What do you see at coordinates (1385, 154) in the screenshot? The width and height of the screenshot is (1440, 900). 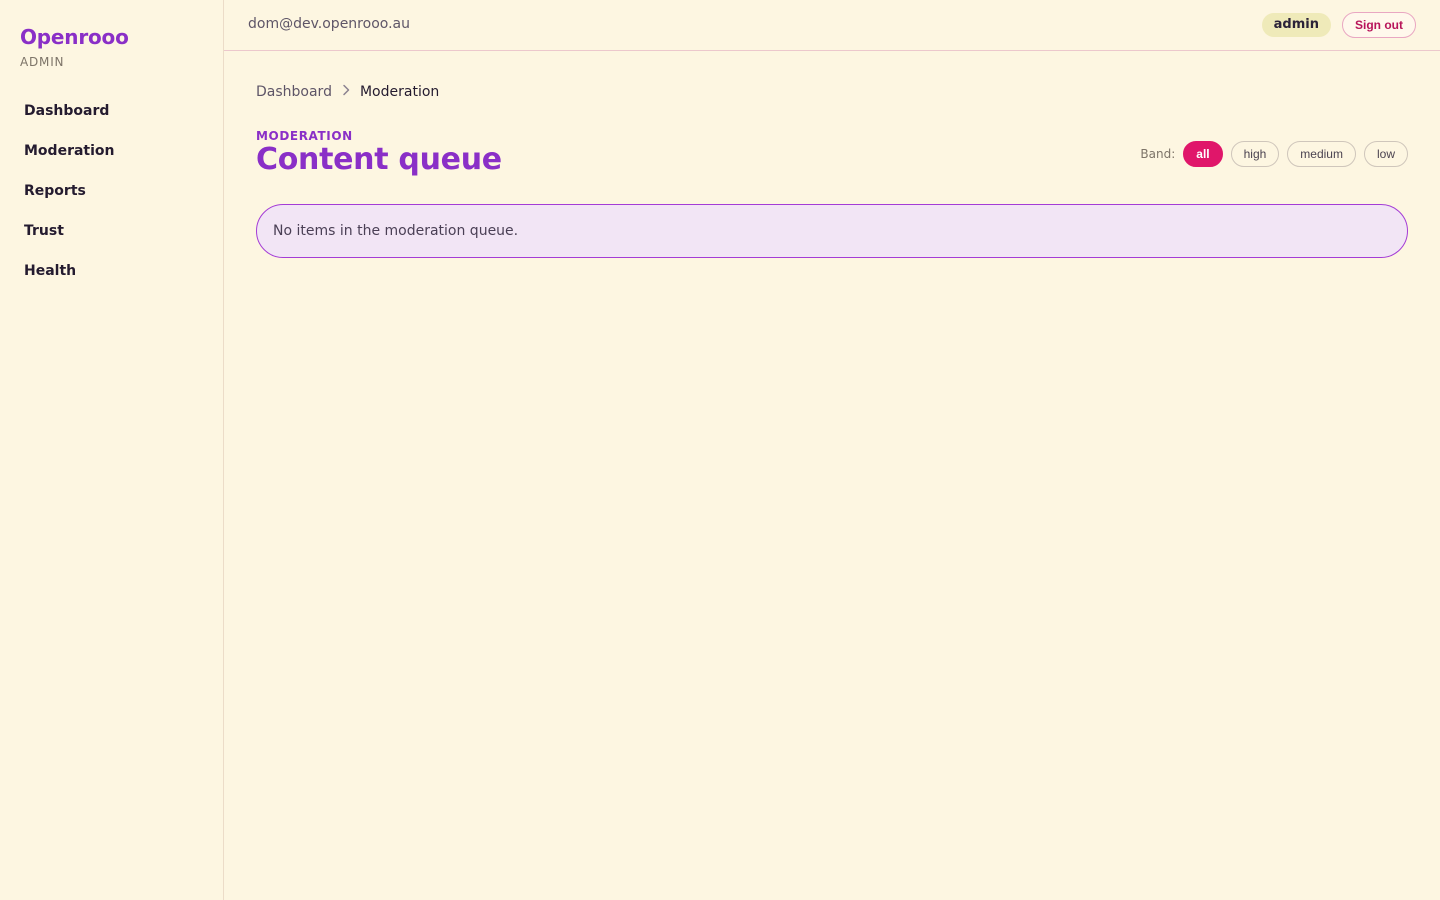 I see `band-chip-low: low` at bounding box center [1385, 154].